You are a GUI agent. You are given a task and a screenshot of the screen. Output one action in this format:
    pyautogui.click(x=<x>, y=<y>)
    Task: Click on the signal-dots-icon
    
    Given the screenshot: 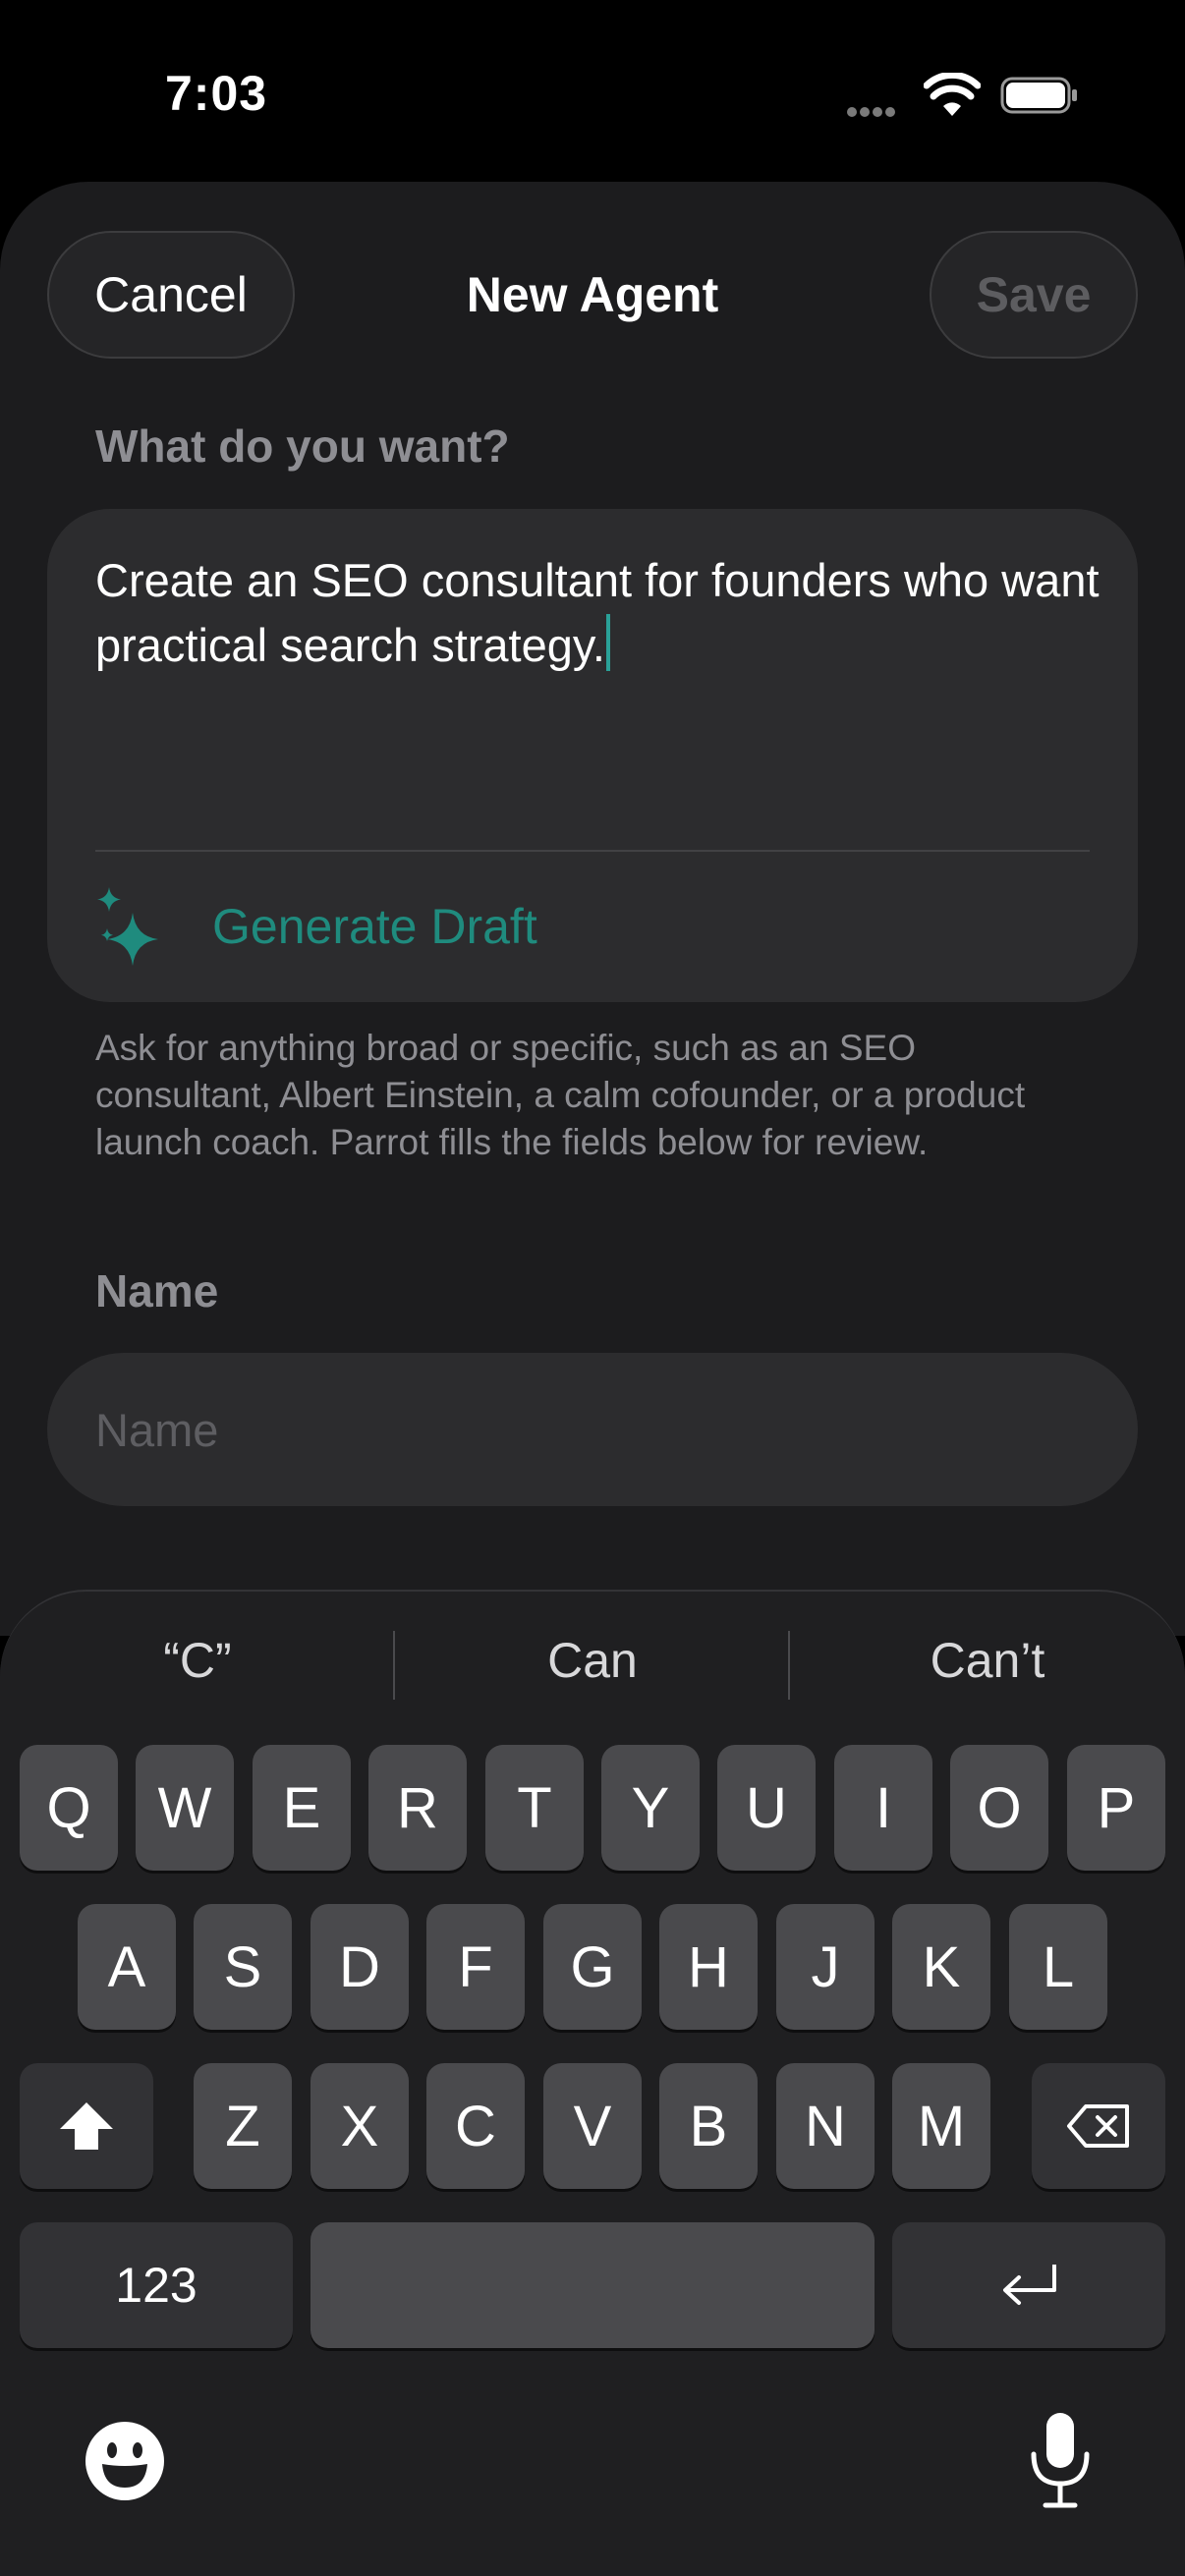 What is the action you would take?
    pyautogui.click(x=873, y=113)
    